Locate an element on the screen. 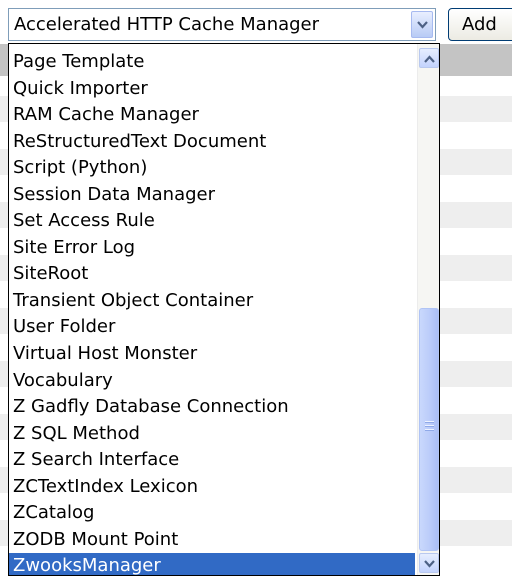 This screenshot has width=512, height=576. dropdown-option: Transient Object Container is located at coordinates (212, 301).